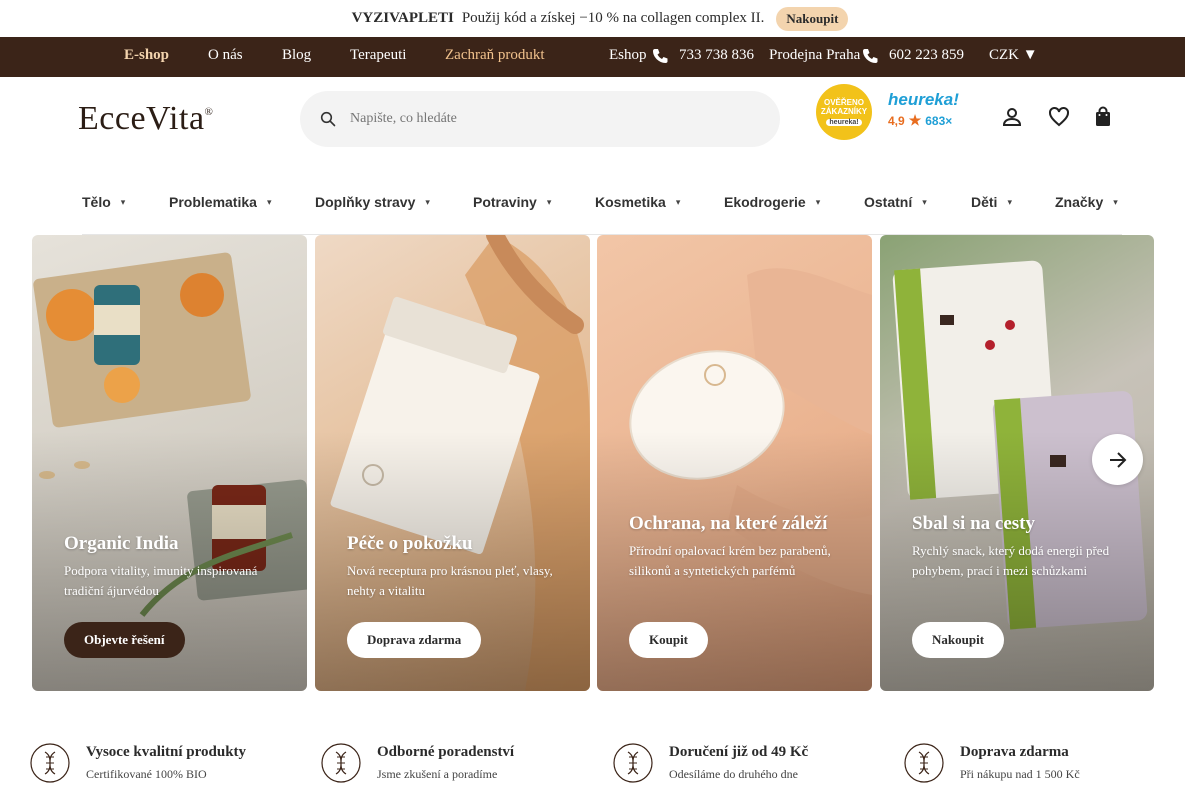 This screenshot has height=800, width=1200. I want to click on praha-phone-link: 602 223 859, so click(926, 55).